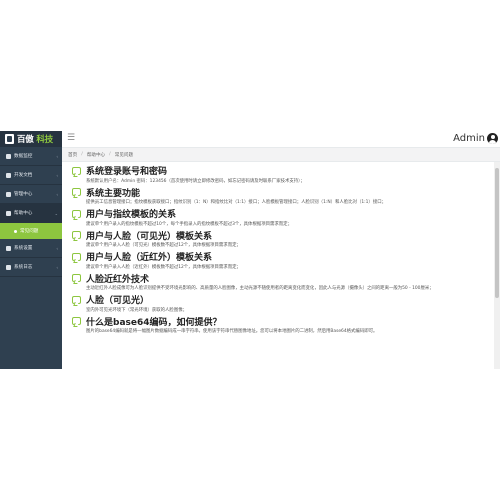  I want to click on faq-answer: 建议单个用户录入人脸（可见光）模板数不超过12个，具体根据项目需求而定；, so click(163, 245).